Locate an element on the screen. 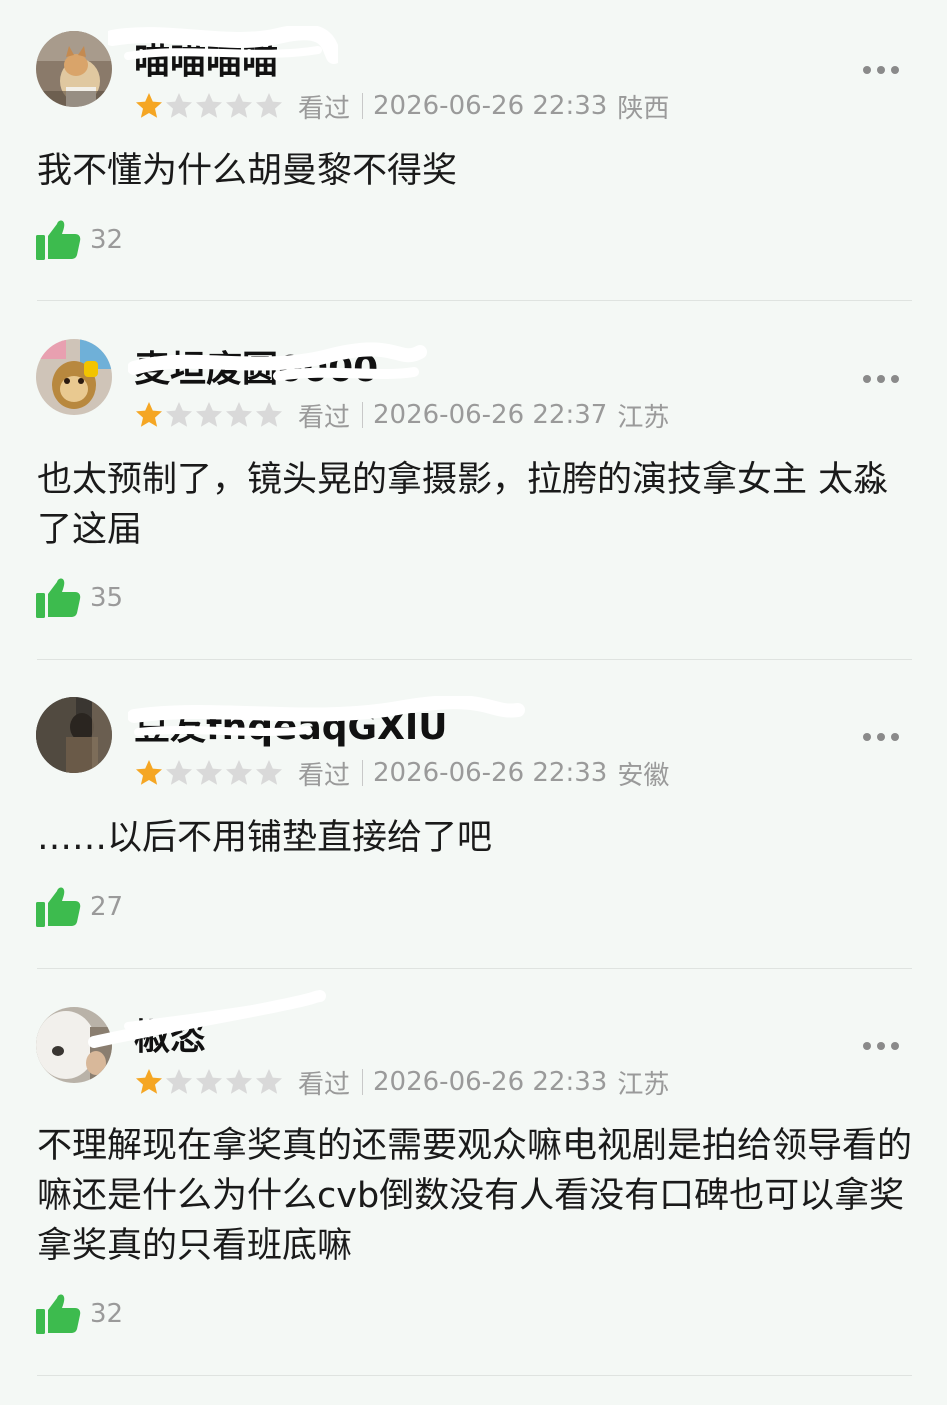 The width and height of the screenshot is (947, 1405). username: 麦坦废圆0000 is located at coordinates (256, 370).